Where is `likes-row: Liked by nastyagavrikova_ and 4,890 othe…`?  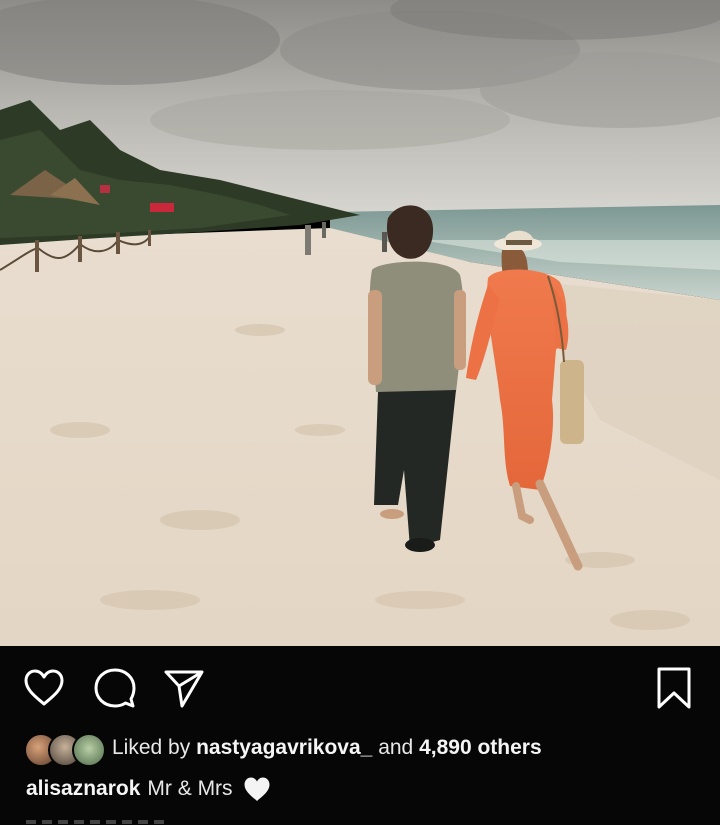 likes-row: Liked by nastyagavrikova_ and 4,890 othe… is located at coordinates (283, 748).